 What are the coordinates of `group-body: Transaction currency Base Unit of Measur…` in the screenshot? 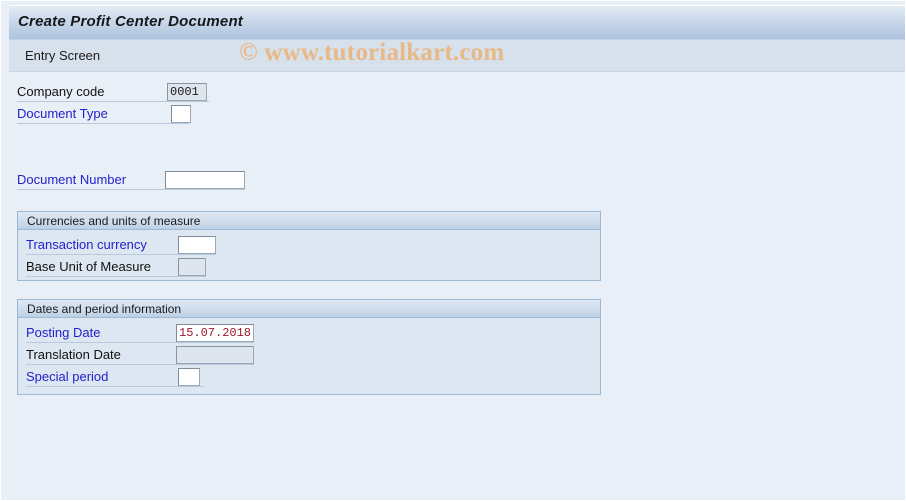 It's located at (309, 255).